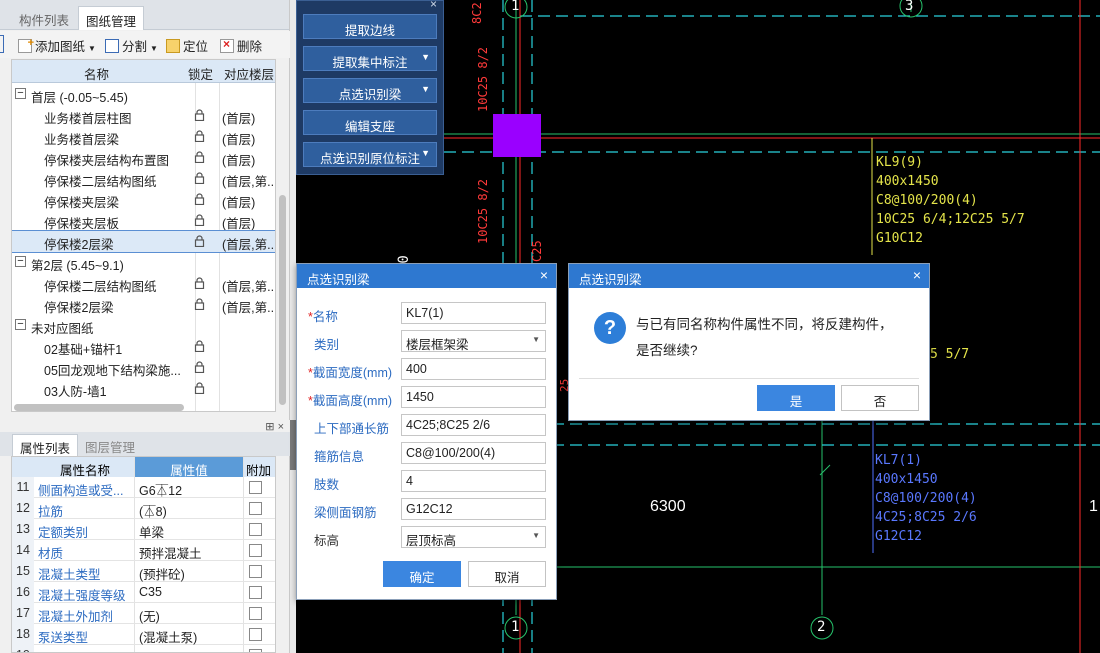 The width and height of the screenshot is (1100, 653). Describe the element at coordinates (99, 407) in the screenshot. I see `tree-hscrollbar` at that location.